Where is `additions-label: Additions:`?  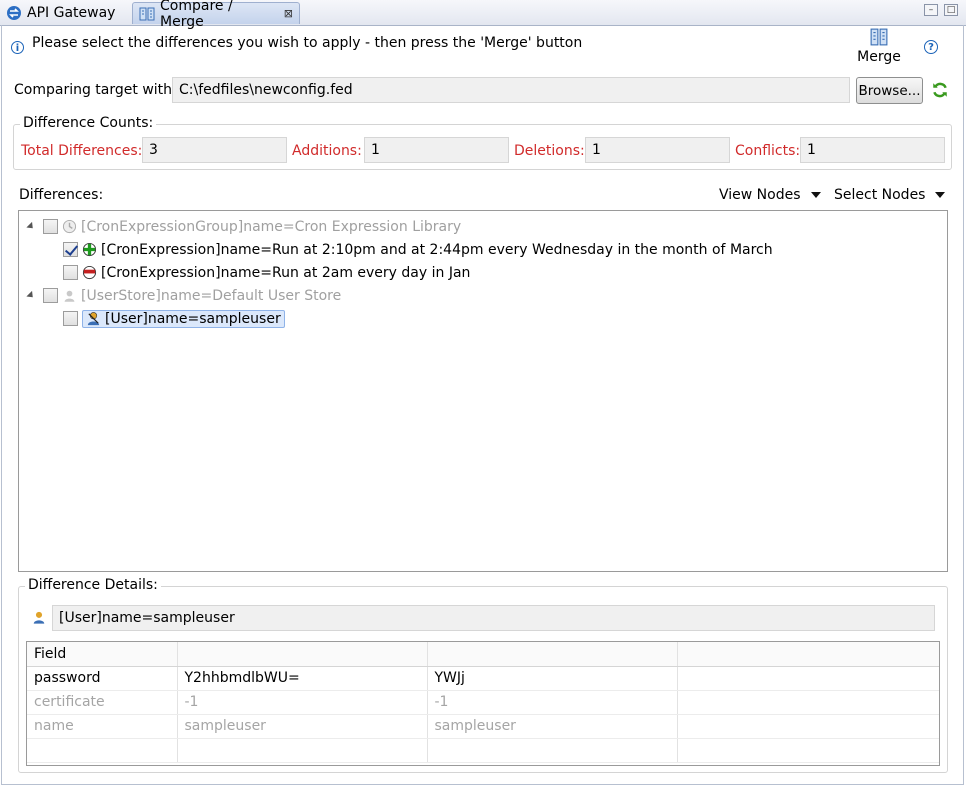
additions-label: Additions: is located at coordinates (327, 151).